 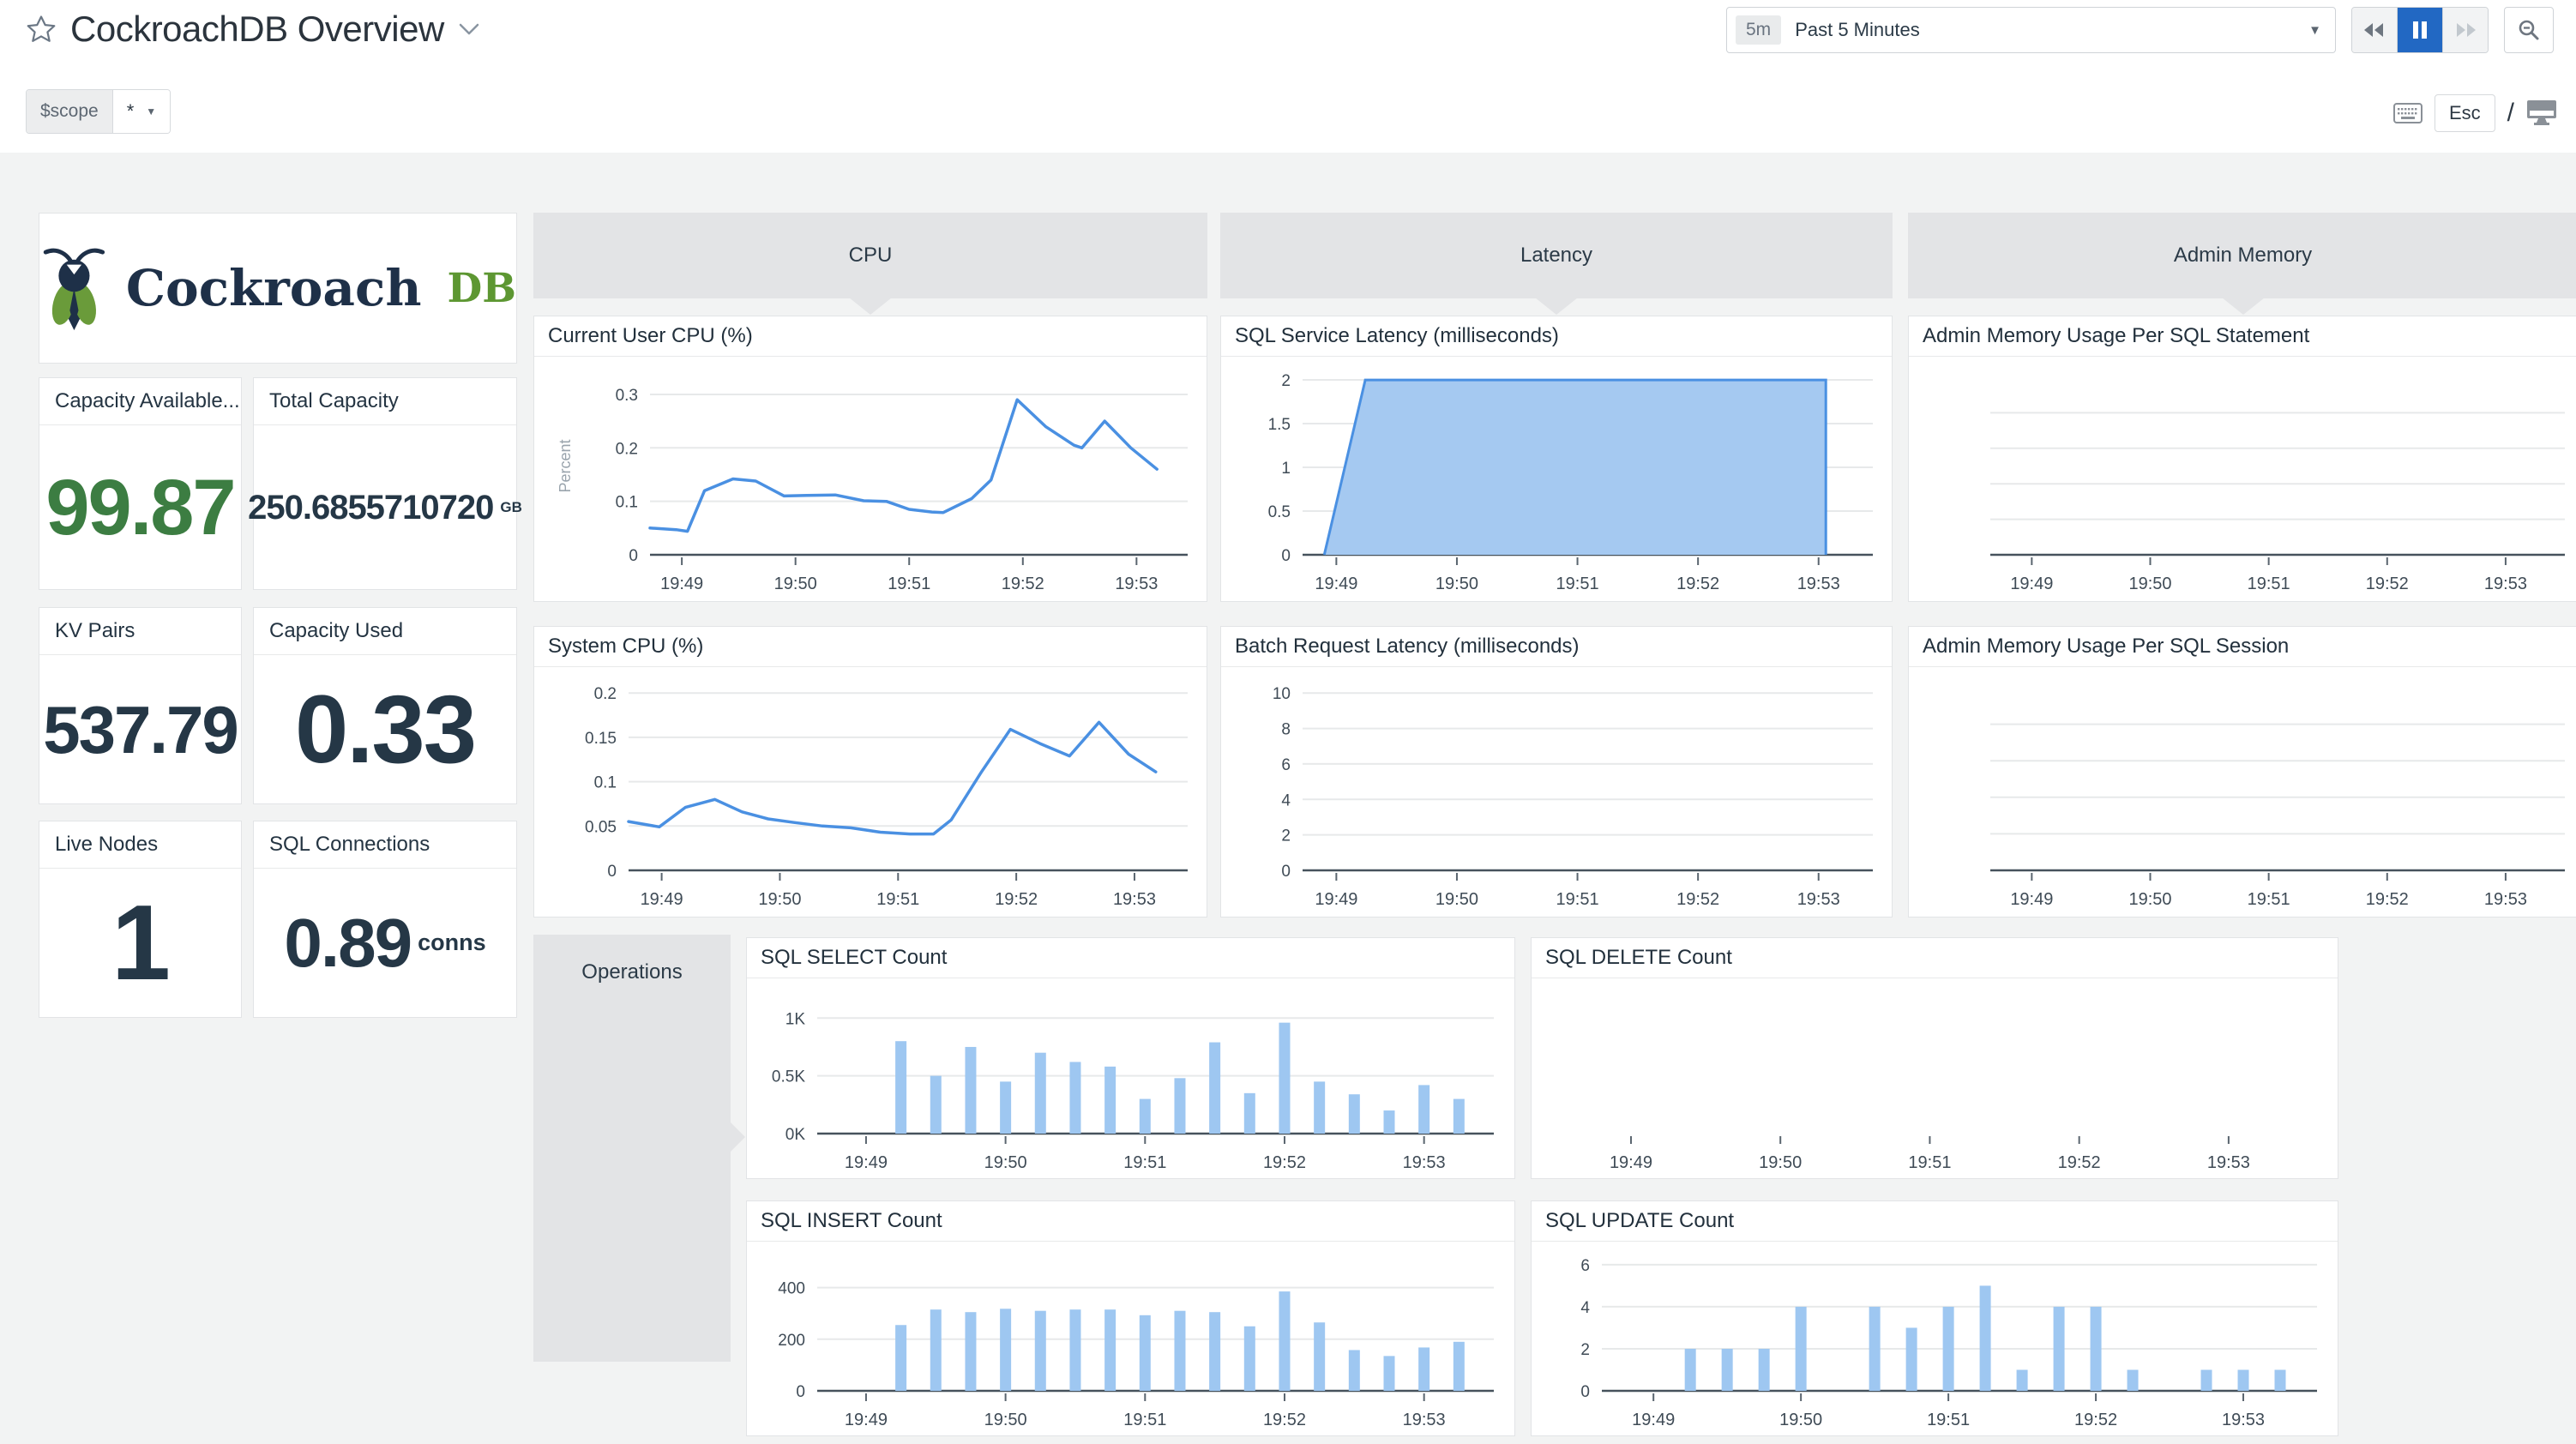 What do you see at coordinates (1279, 512) in the screenshot?
I see `svg-text: 0.5` at bounding box center [1279, 512].